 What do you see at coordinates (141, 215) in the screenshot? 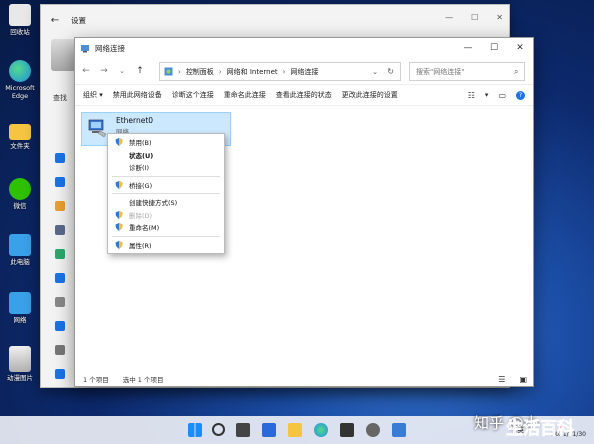
I see `menu-item-label: 删除(D)` at bounding box center [141, 215].